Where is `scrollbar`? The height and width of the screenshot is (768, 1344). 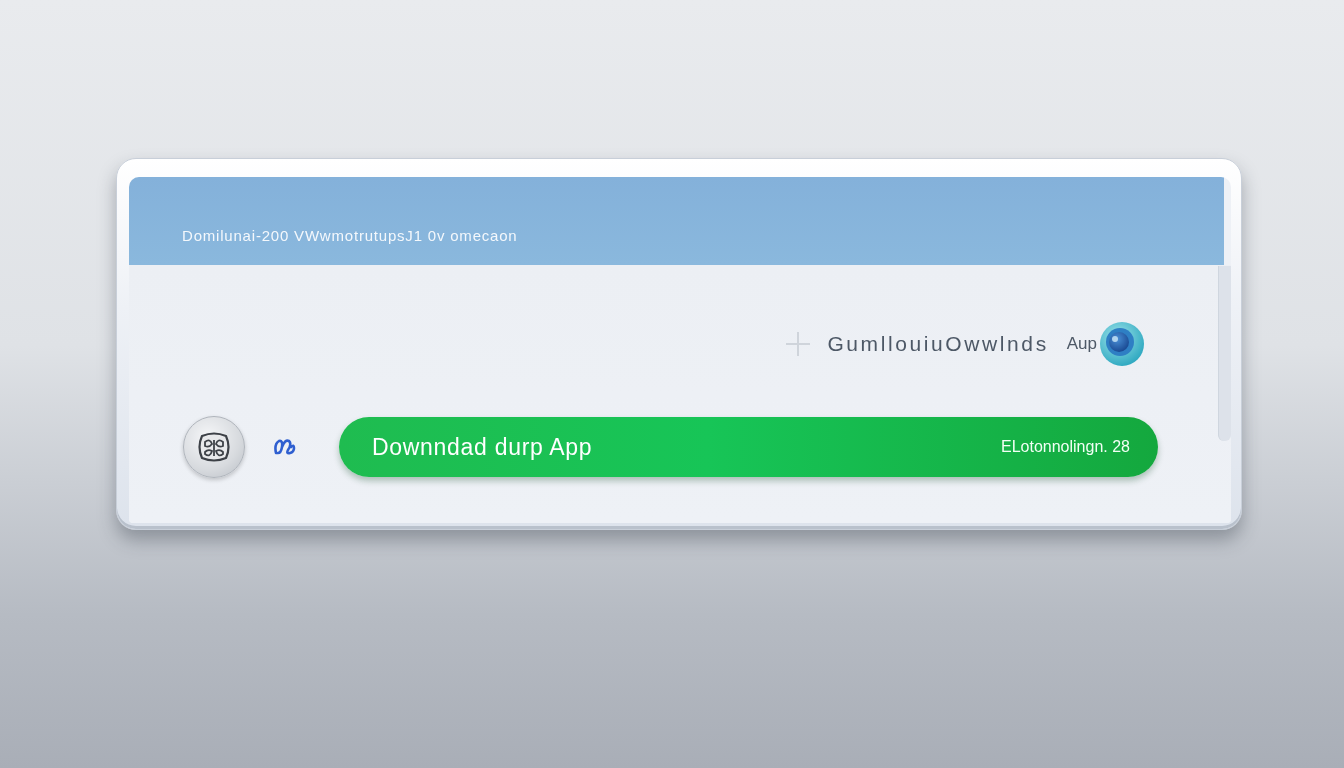 scrollbar is located at coordinates (1224, 353).